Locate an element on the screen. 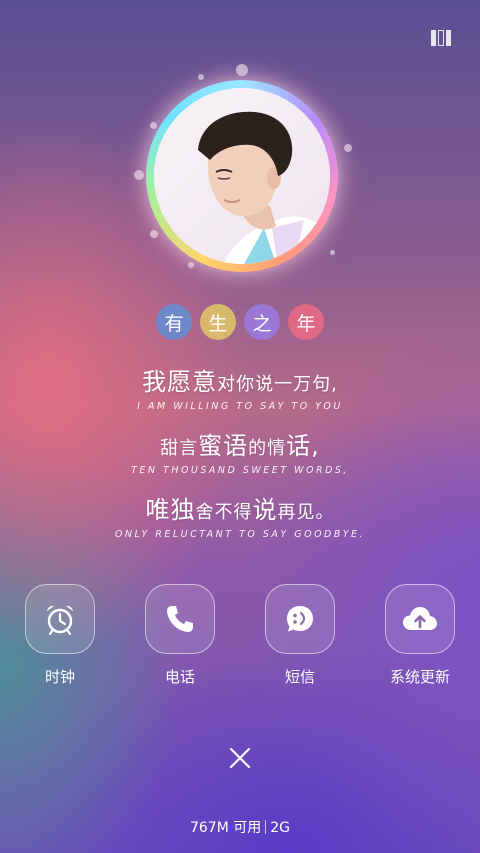  badge-char: 生 is located at coordinates (218, 322).